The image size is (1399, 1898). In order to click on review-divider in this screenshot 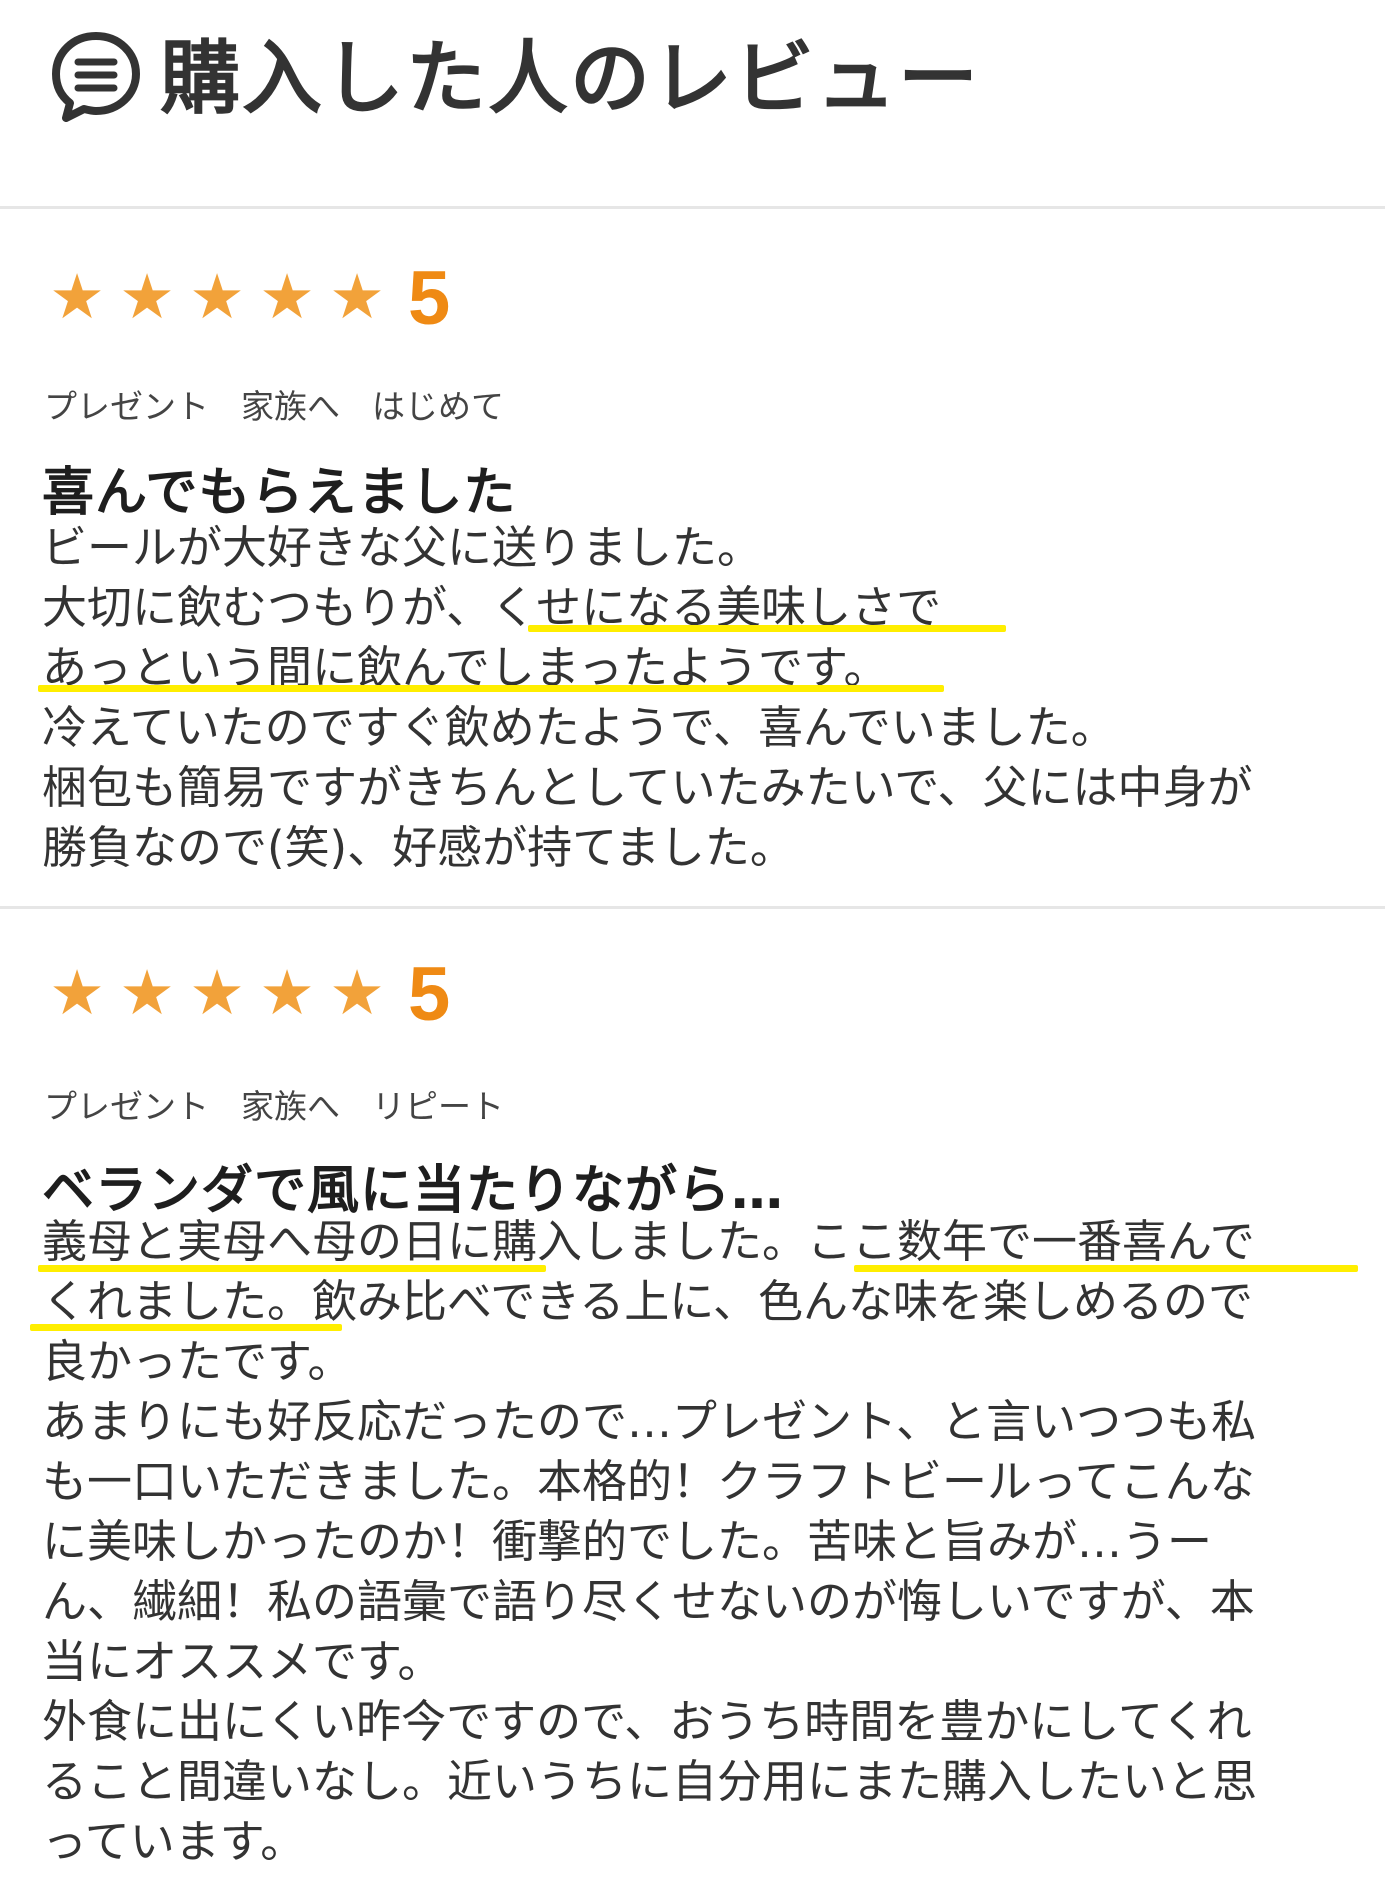, I will do `click(692, 907)`.